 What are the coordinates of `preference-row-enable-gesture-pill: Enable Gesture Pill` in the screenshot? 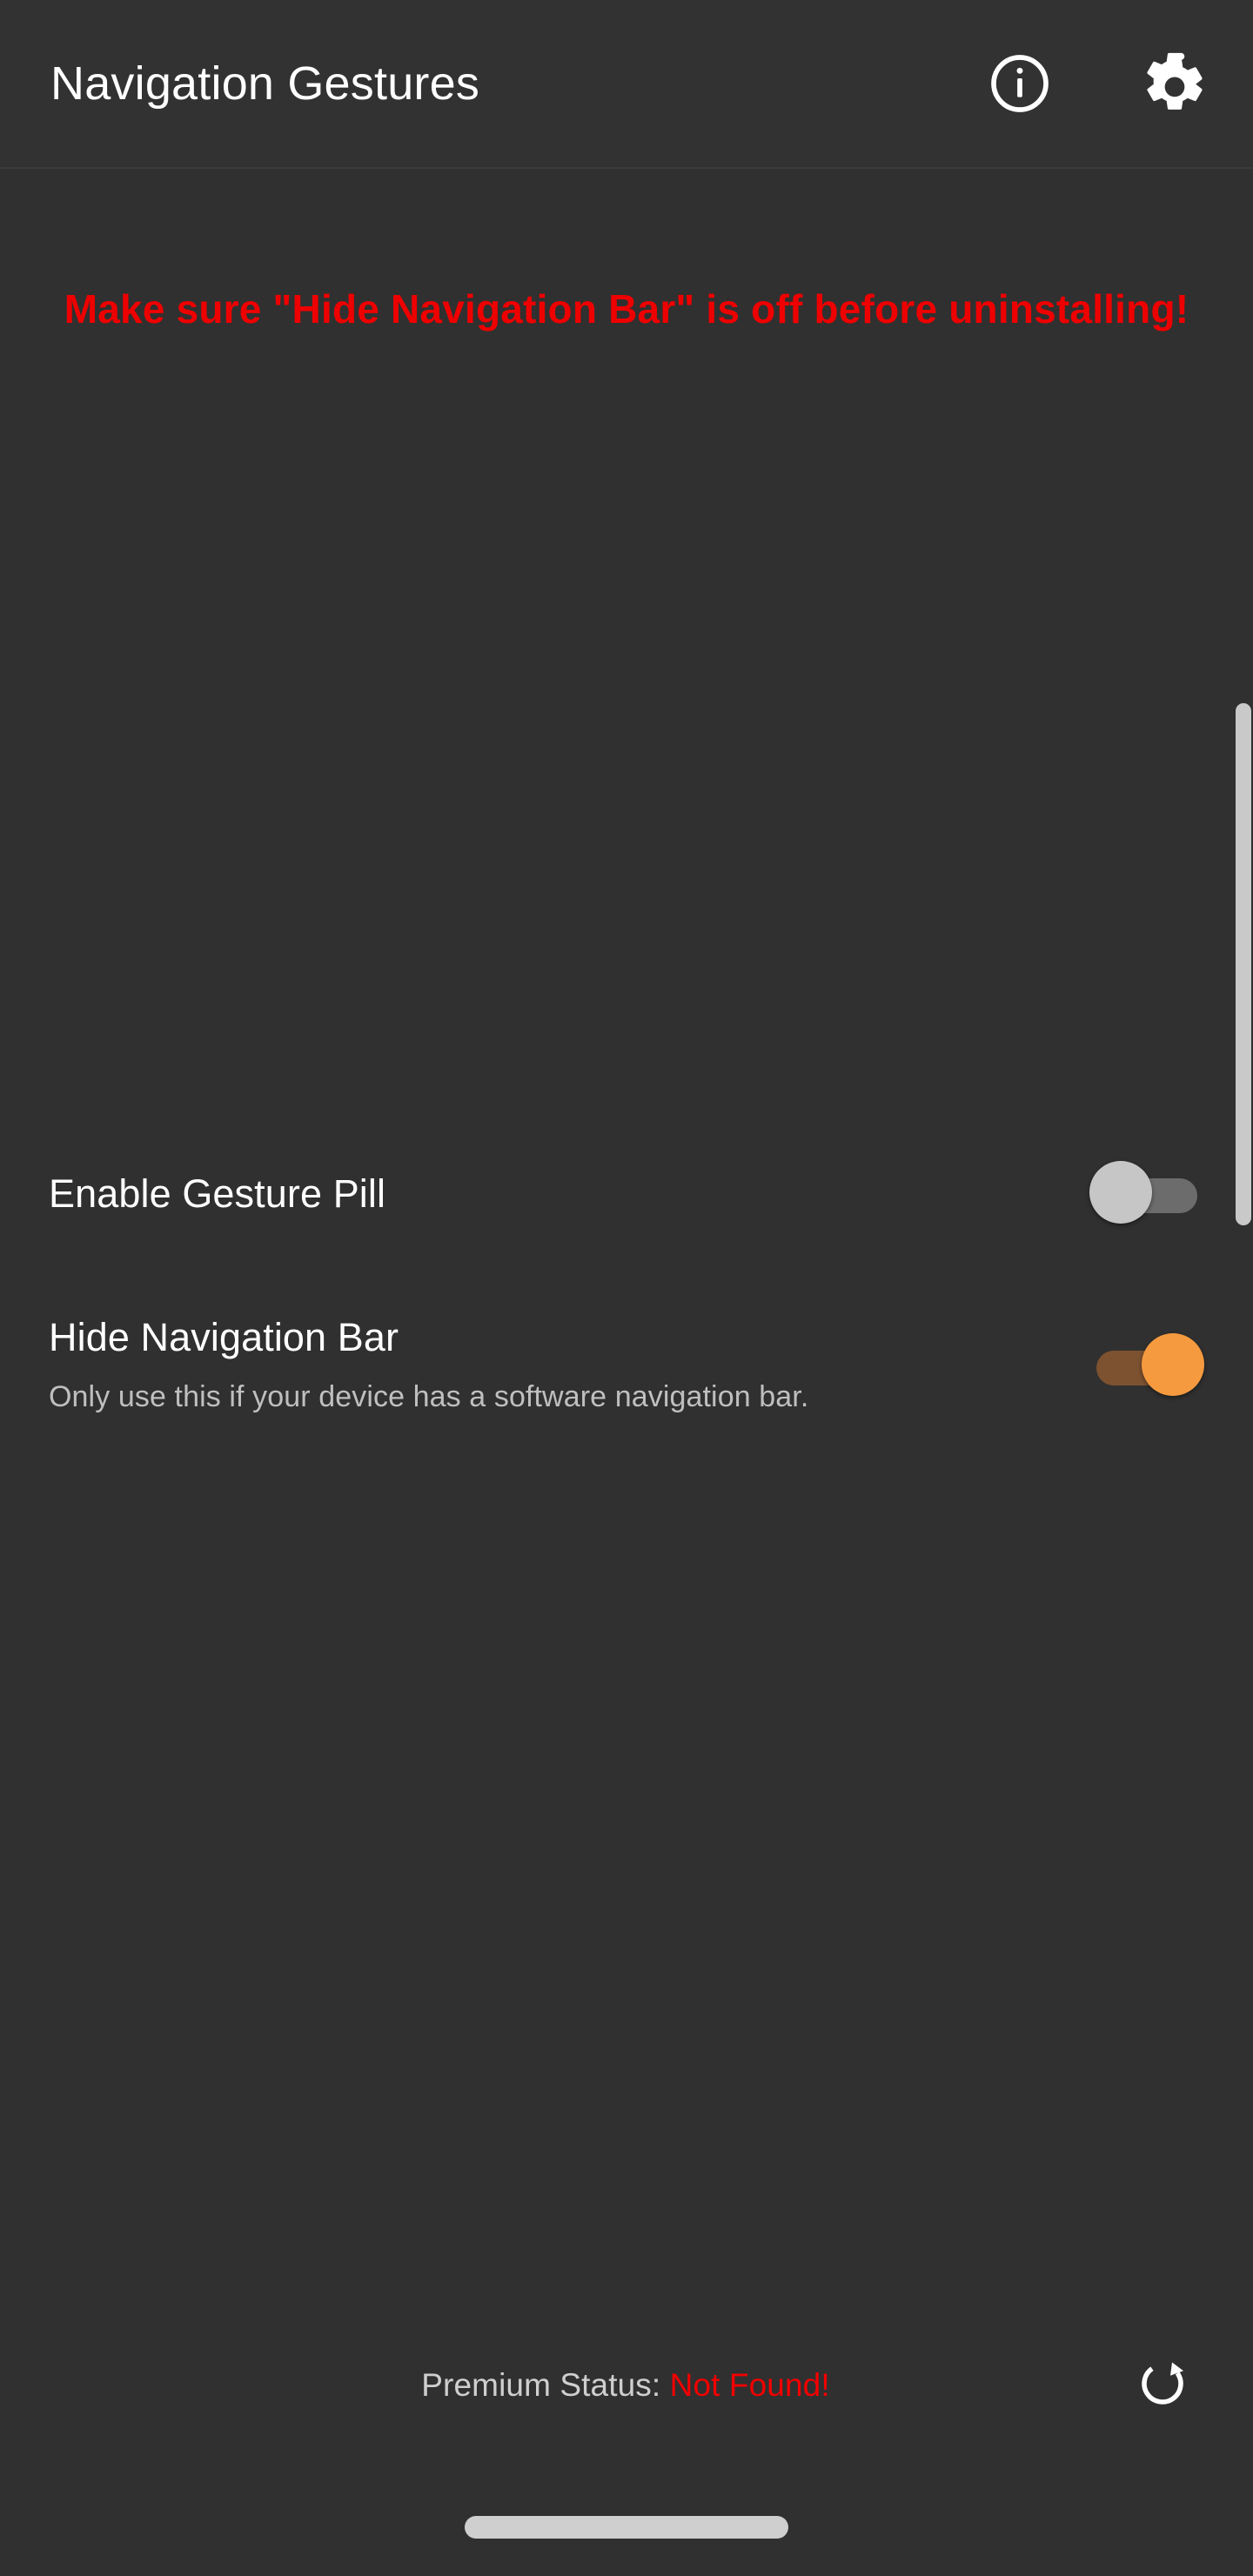 It's located at (626, 1194).